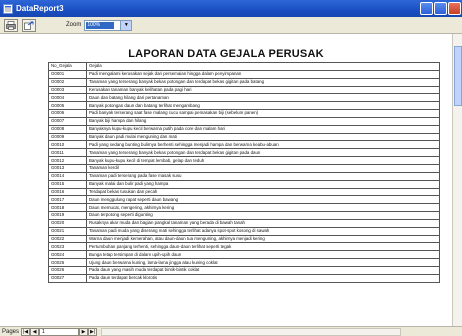 The height and width of the screenshot is (336, 462). What do you see at coordinates (67, 153) in the screenshot?
I see `gejala-code-cell: G0011` at bounding box center [67, 153].